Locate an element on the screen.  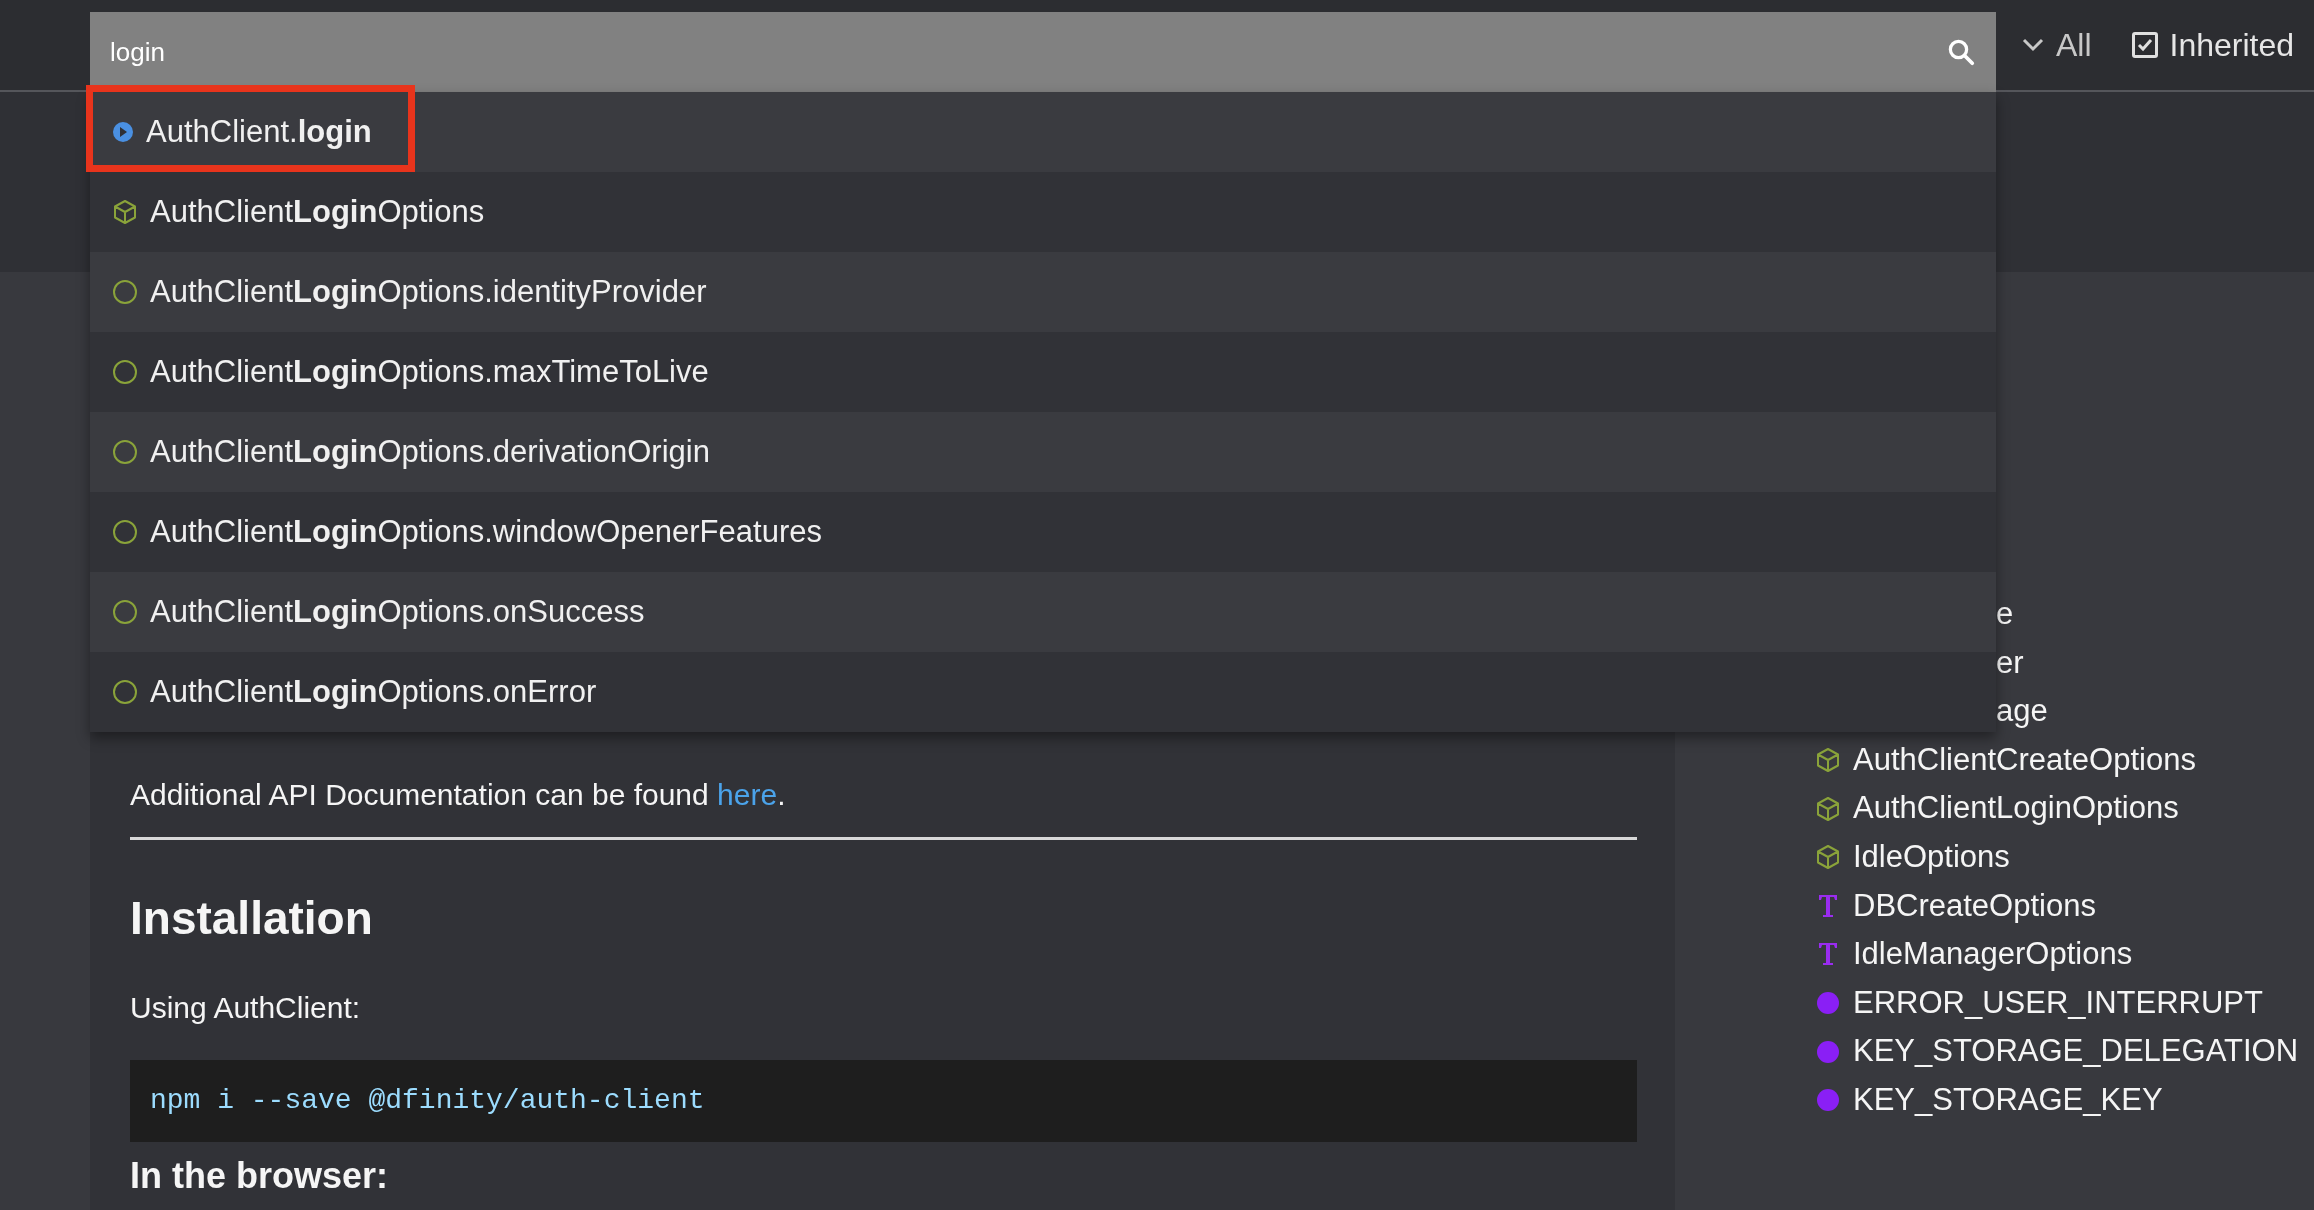
paragraph: Using AuthClient: is located at coordinates (246, 1008).